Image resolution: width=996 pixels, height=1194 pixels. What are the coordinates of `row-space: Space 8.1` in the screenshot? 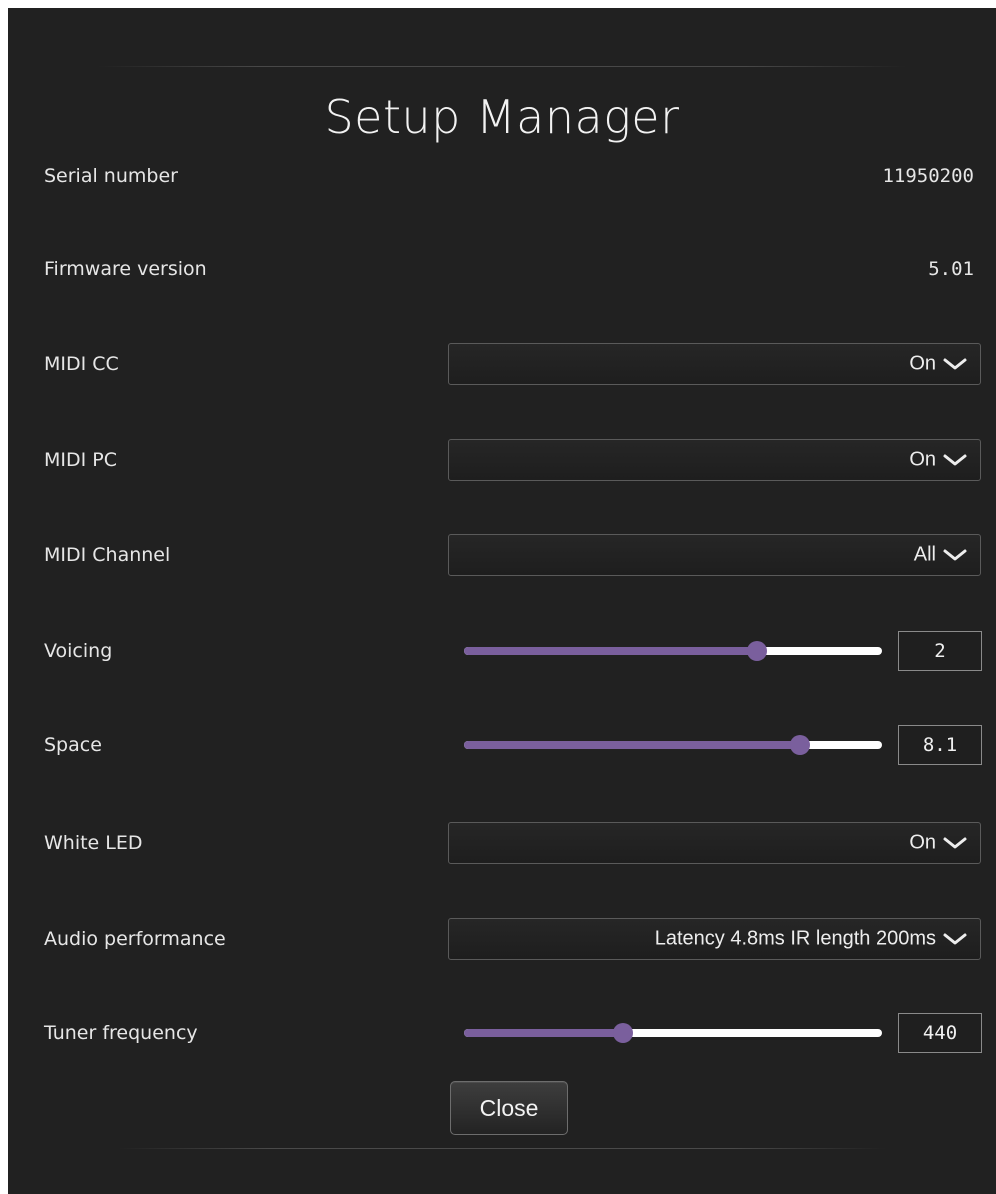 It's located at (502, 745).